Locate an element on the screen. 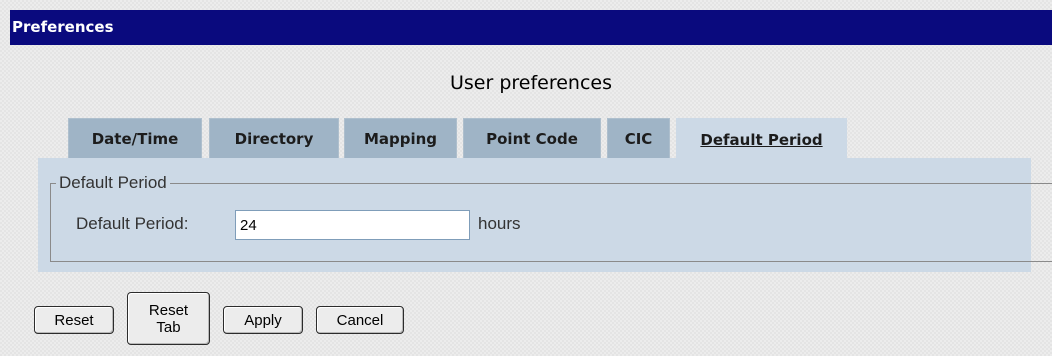 This screenshot has width=1052, height=356. page-title: User preferences is located at coordinates (531, 83).